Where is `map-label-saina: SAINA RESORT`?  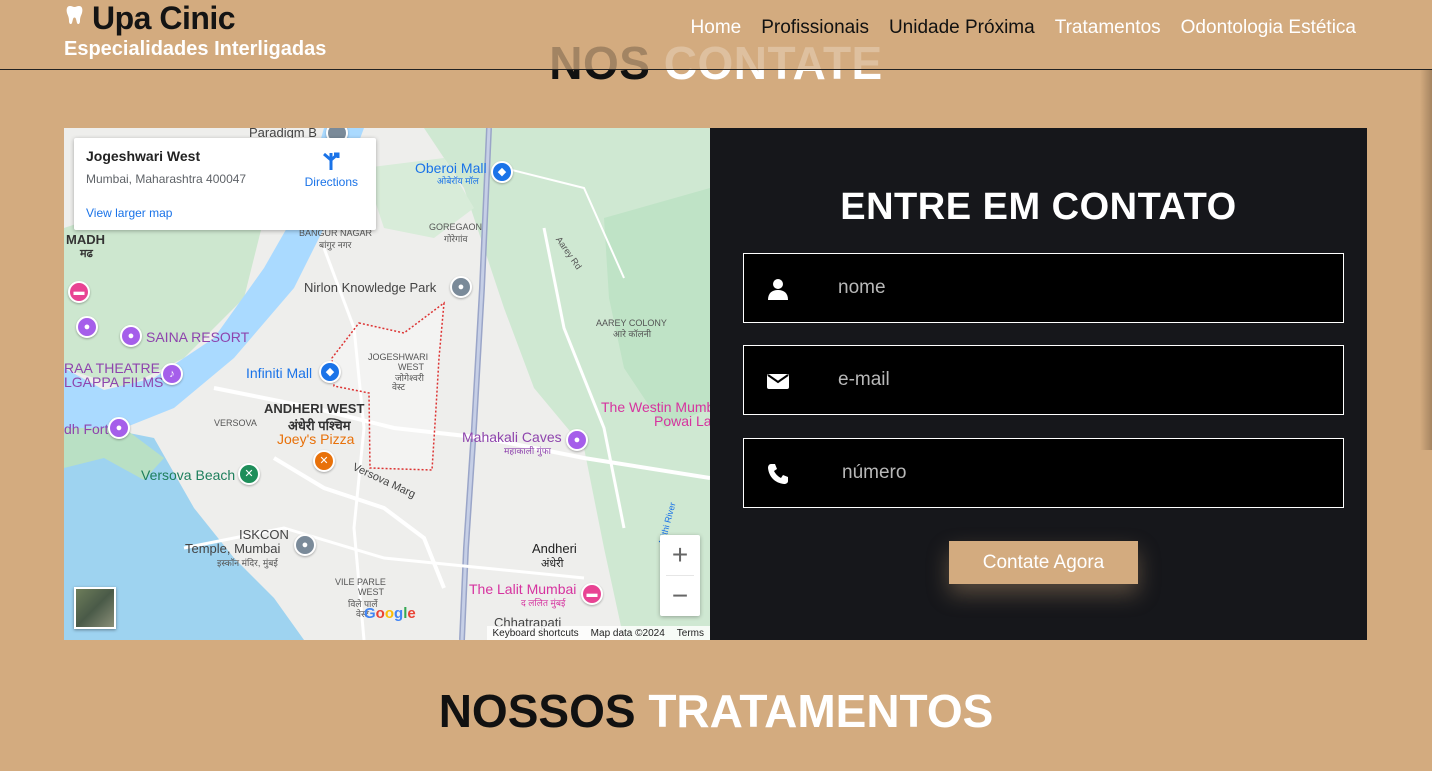
map-label-saina: SAINA RESORT is located at coordinates (198, 337).